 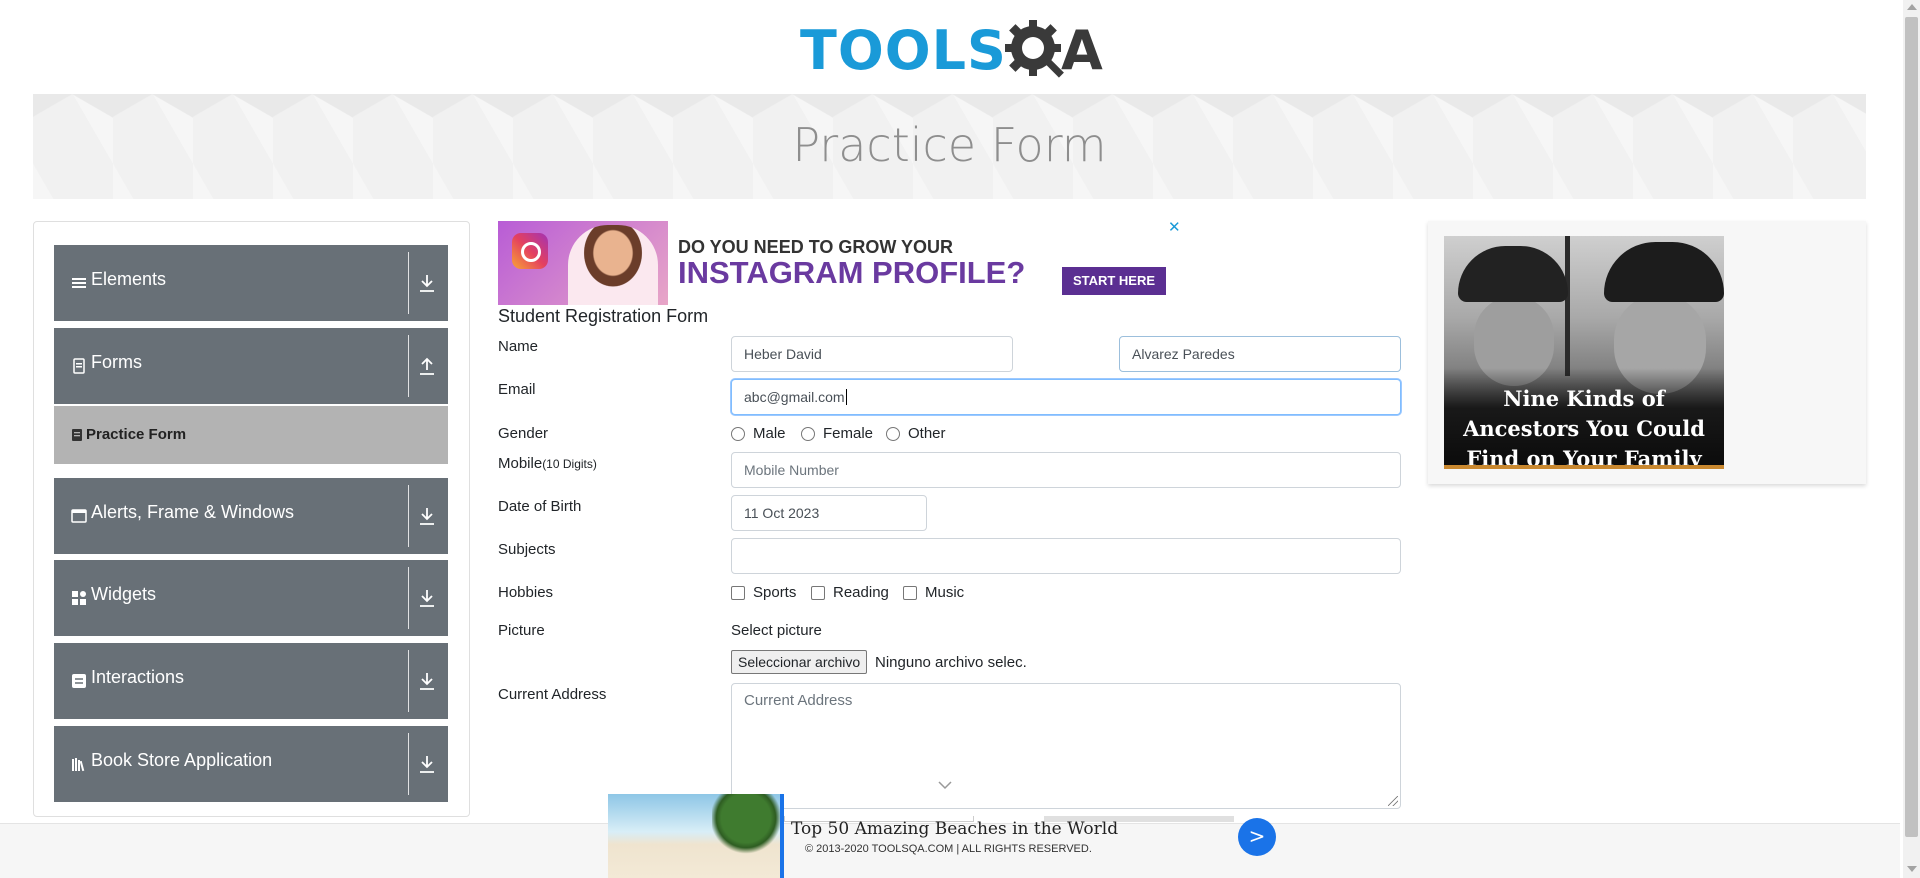 What do you see at coordinates (872, 354) in the screenshot?
I see `first-name-input: Heber David` at bounding box center [872, 354].